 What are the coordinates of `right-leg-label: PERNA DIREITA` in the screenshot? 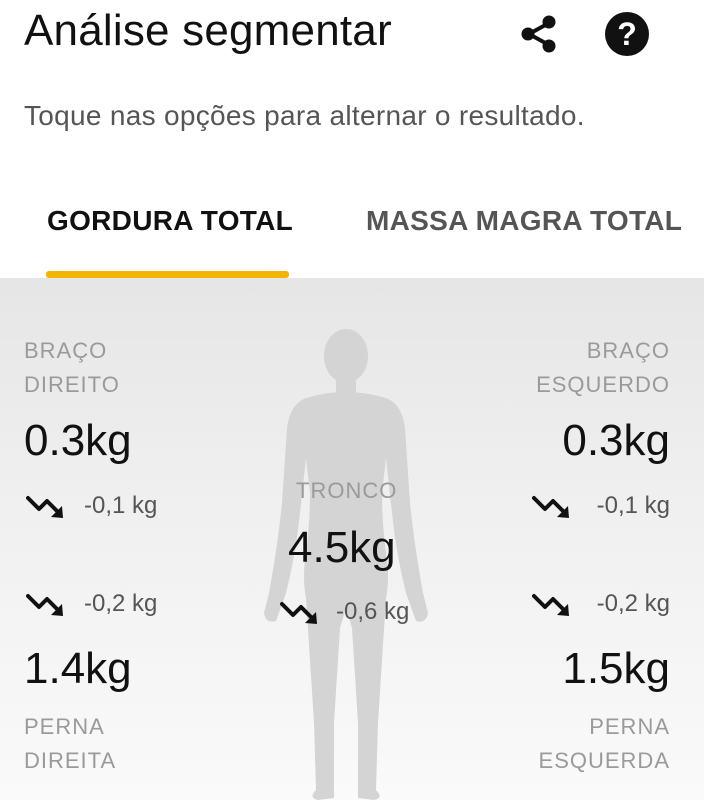 It's located at (70, 743).